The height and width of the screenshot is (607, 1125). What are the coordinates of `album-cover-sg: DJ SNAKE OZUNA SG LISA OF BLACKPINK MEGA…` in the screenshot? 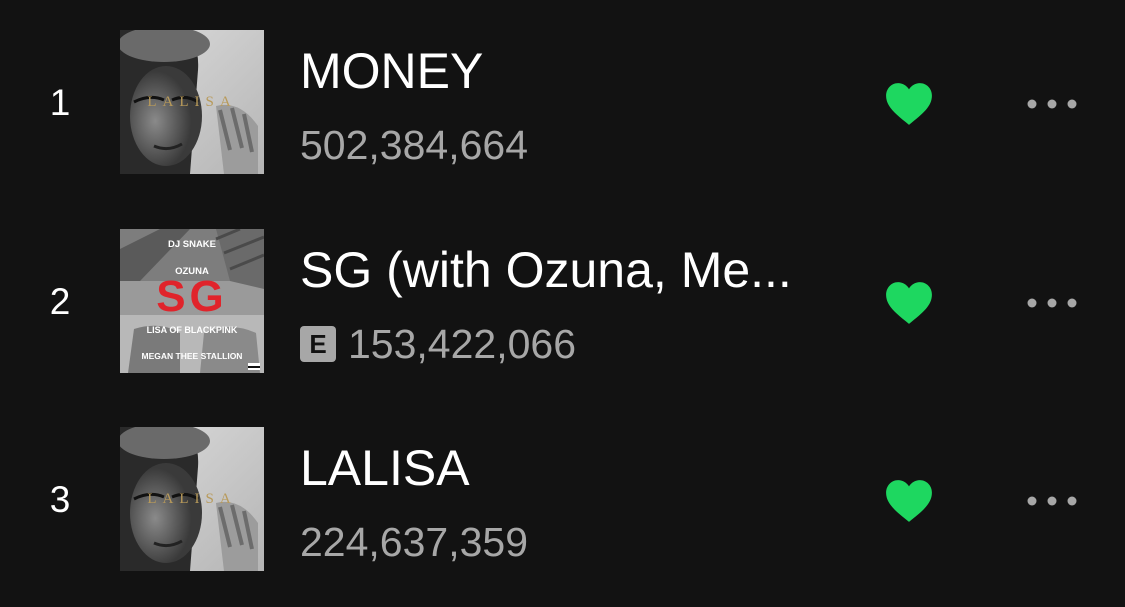 It's located at (192, 301).